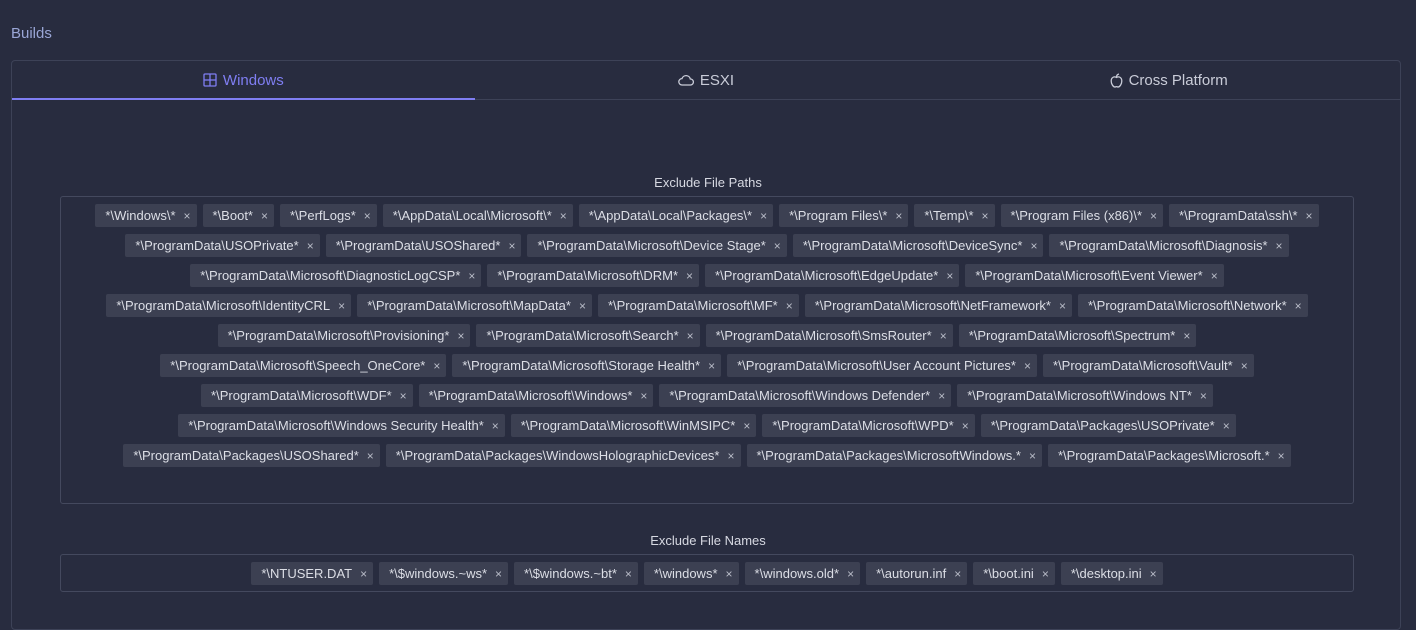 The width and height of the screenshot is (1416, 630). What do you see at coordinates (217, 245) in the screenshot?
I see `tag-label: *\ProgramData\USOPrivate*` at bounding box center [217, 245].